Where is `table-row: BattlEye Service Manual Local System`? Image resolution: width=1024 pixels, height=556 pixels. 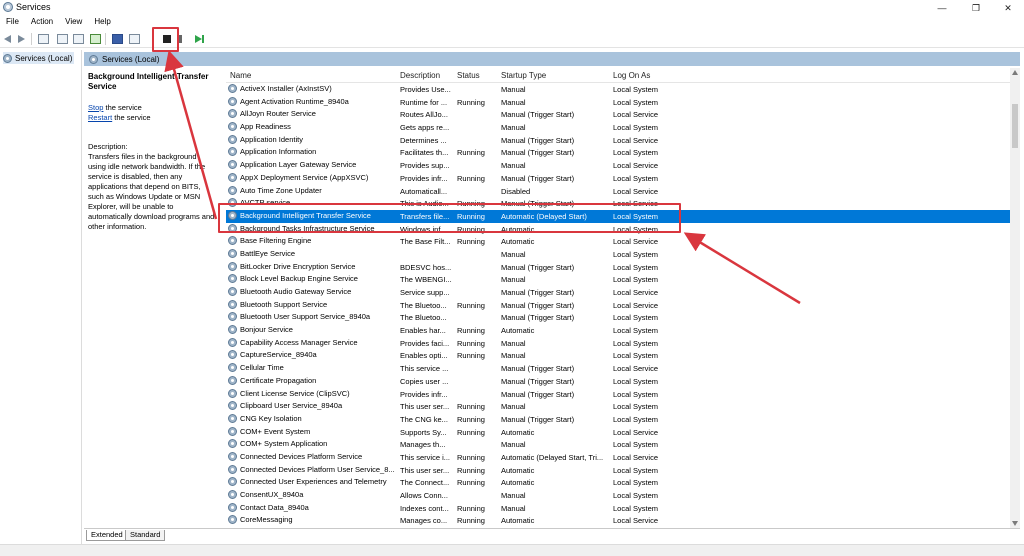
table-row: BattlEye Service Manual Local System is located at coordinates (618, 254).